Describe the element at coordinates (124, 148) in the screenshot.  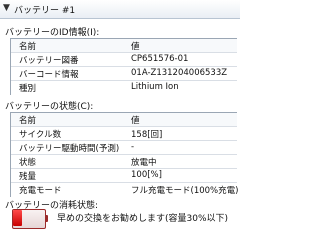
I see `list-item: バッテリー駆動時間(予測) -` at that location.